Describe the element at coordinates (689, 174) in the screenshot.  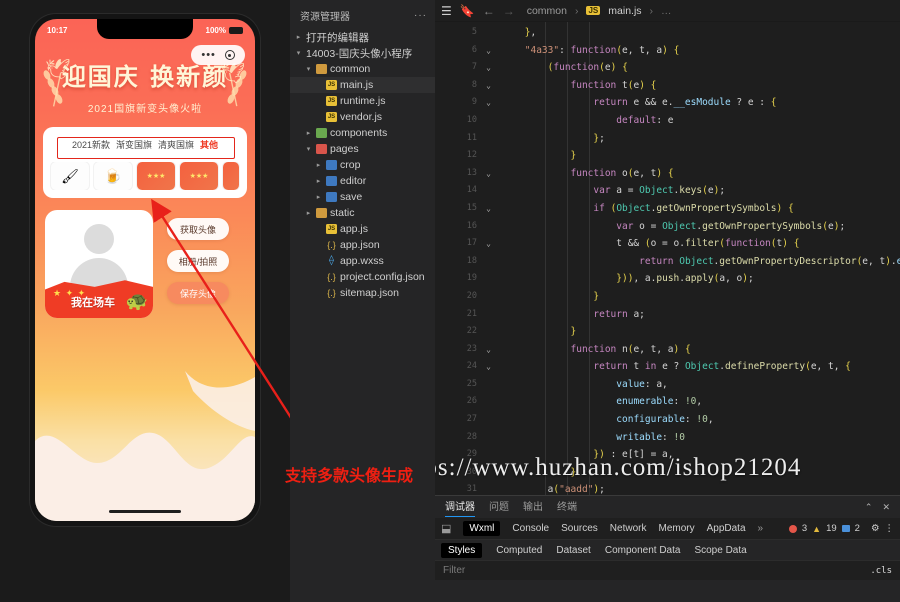
I see `code-line: function o(e, t) {` at that location.